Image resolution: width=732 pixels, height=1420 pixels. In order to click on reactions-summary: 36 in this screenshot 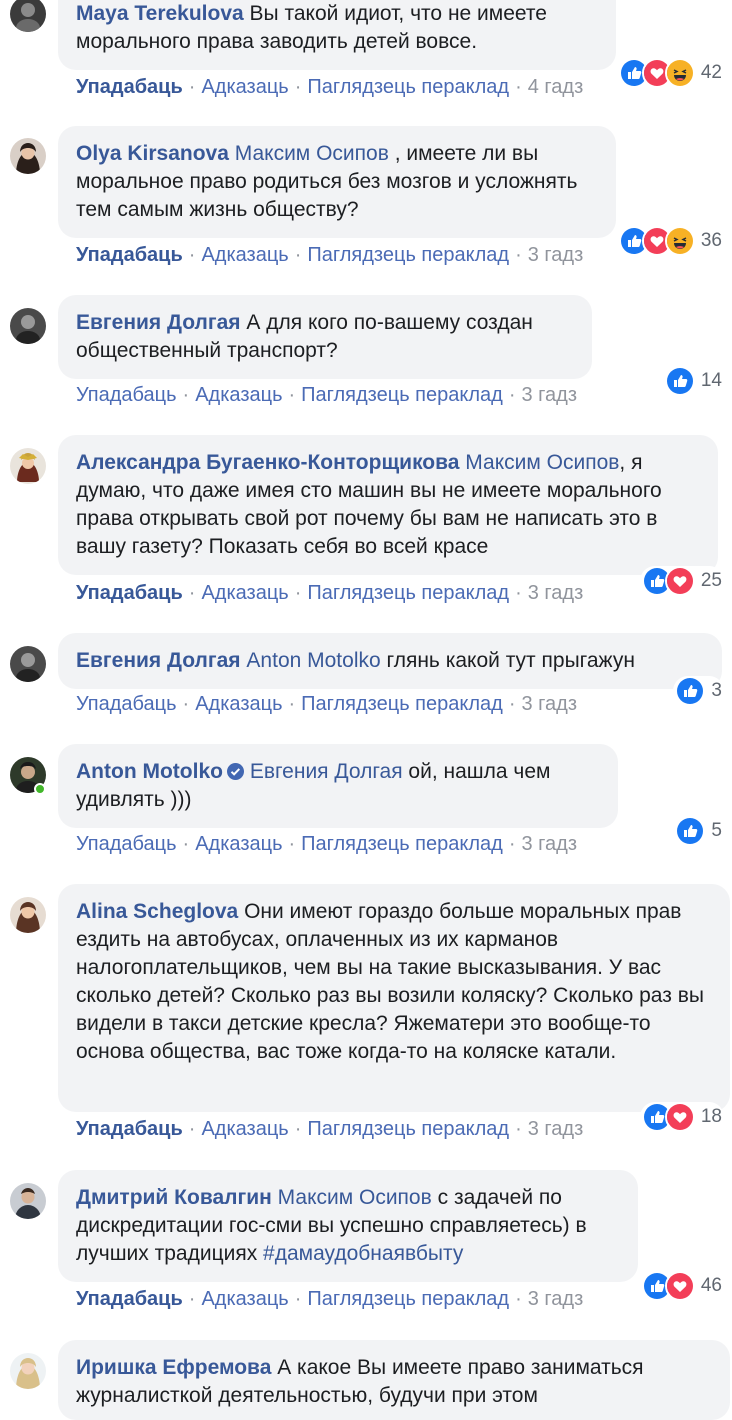, I will do `click(670, 241)`.